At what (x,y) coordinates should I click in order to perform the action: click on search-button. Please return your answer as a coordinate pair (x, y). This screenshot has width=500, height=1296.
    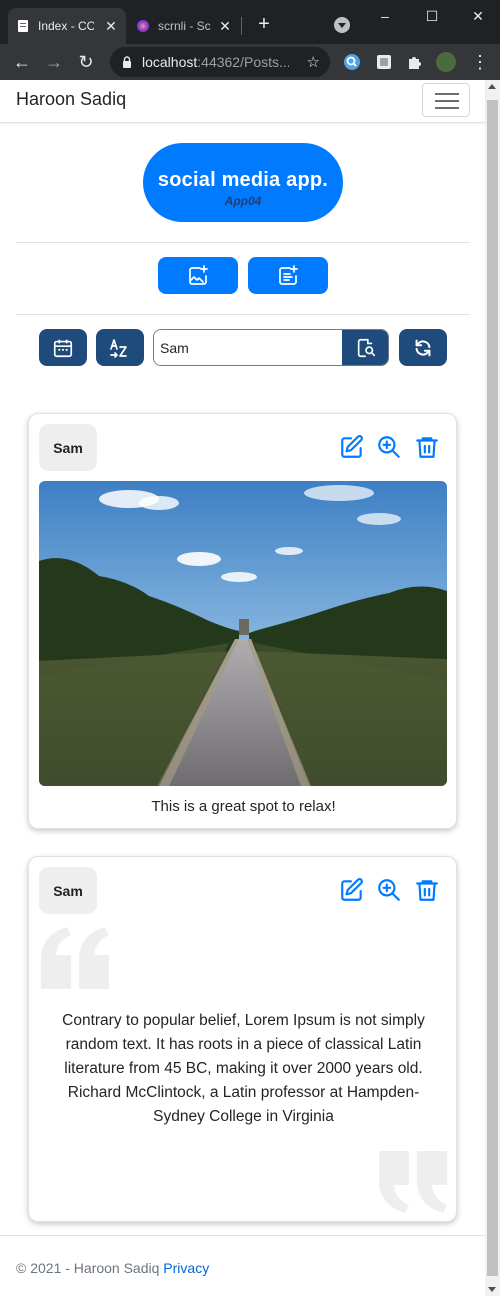
    Looking at the image, I should click on (365, 347).